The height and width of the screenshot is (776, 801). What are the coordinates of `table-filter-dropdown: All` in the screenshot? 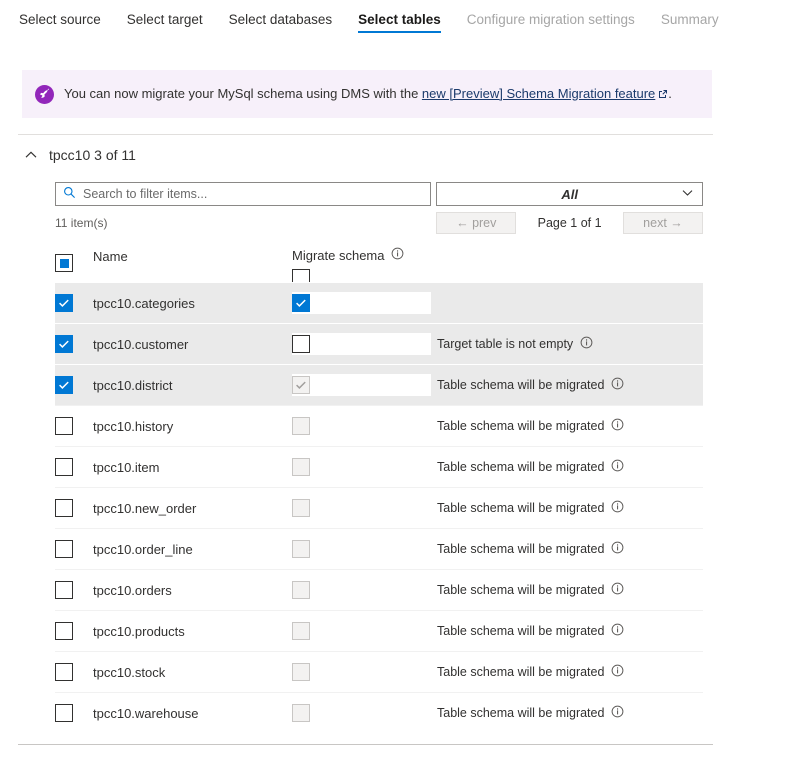 It's located at (569, 194).